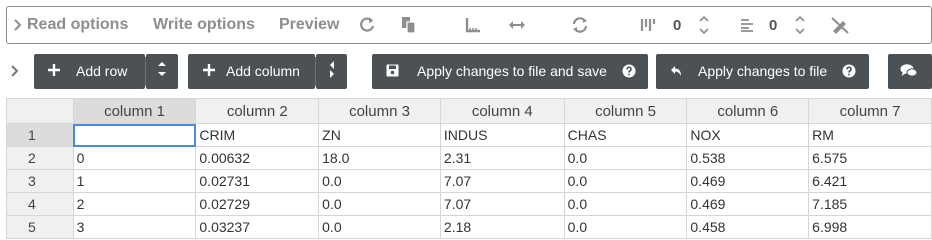 The image size is (932, 240). What do you see at coordinates (134, 158) in the screenshot?
I see `table-cell: 0` at bounding box center [134, 158].